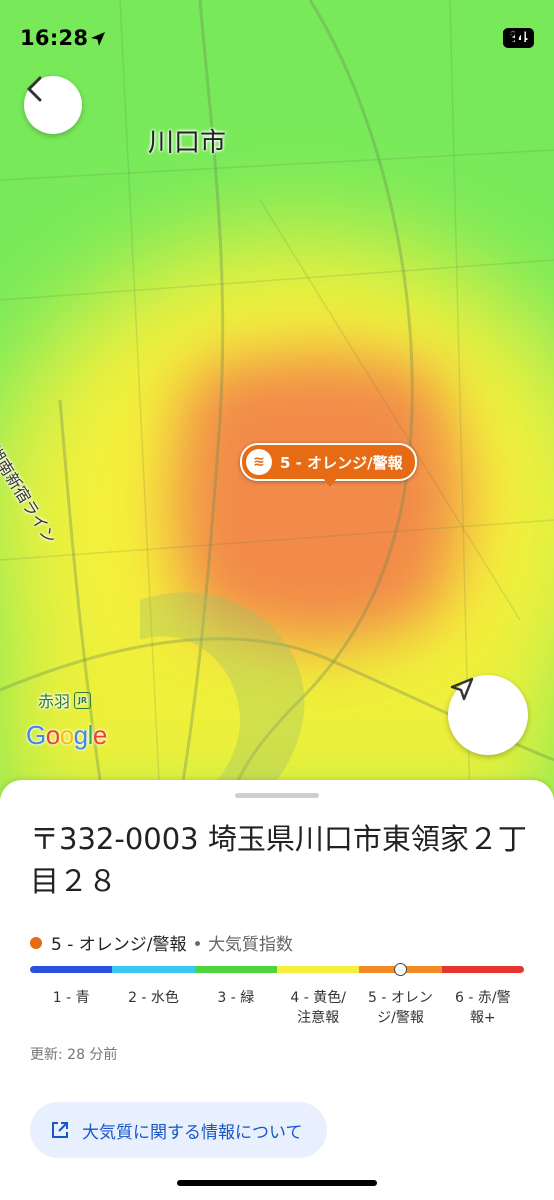 The height and width of the screenshot is (1200, 554). I want to click on aqi-scale-bar, so click(277, 969).